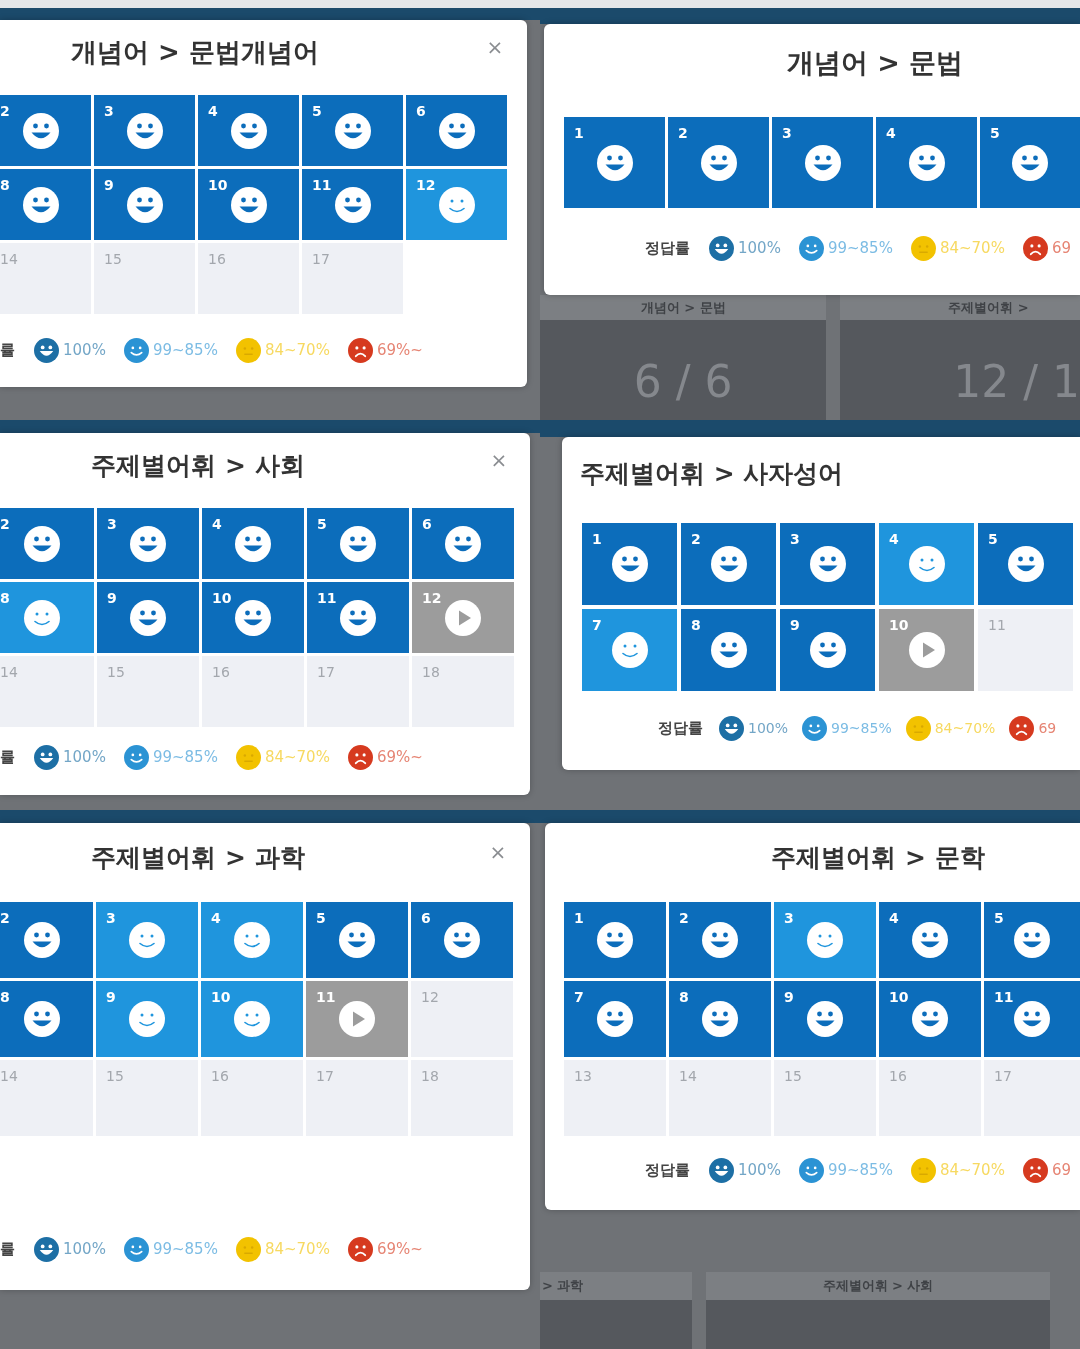 Image resolution: width=1080 pixels, height=1349 pixels. Describe the element at coordinates (7, 350) in the screenshot. I see `legend-label: 률` at that location.